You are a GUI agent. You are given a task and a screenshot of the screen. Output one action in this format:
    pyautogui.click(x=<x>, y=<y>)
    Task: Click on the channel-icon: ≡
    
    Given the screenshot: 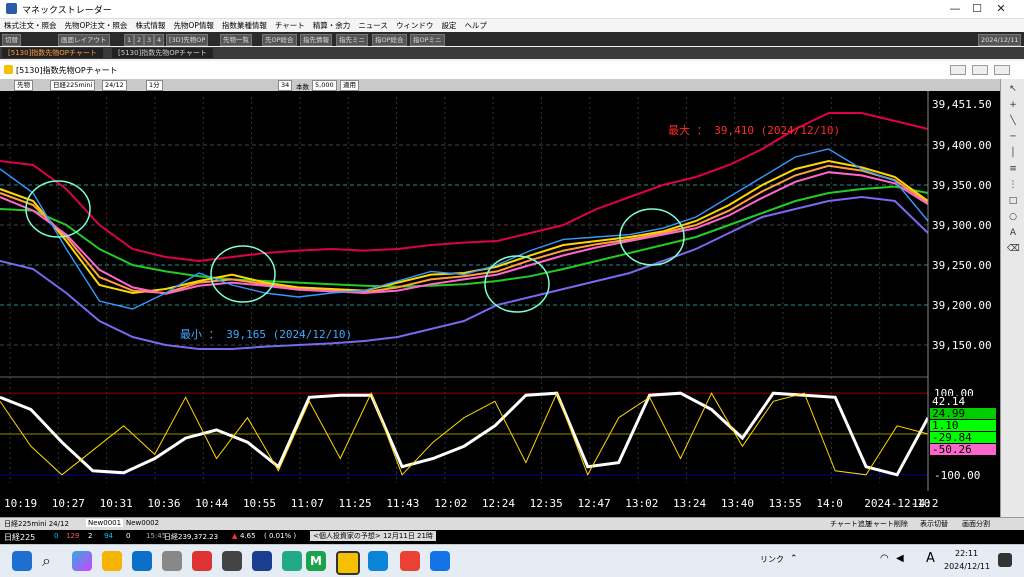 What is the action you would take?
    pyautogui.click(x=1013, y=169)
    